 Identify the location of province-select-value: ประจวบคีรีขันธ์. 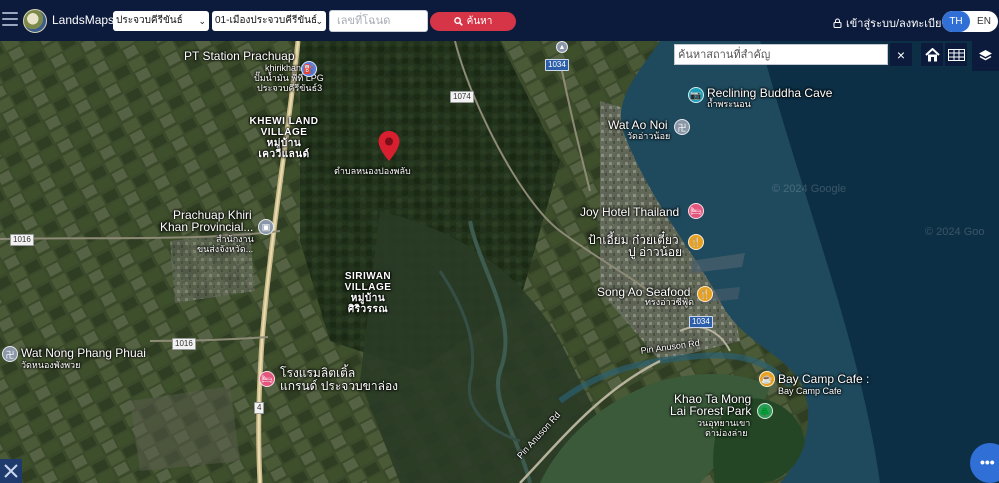
(149, 20).